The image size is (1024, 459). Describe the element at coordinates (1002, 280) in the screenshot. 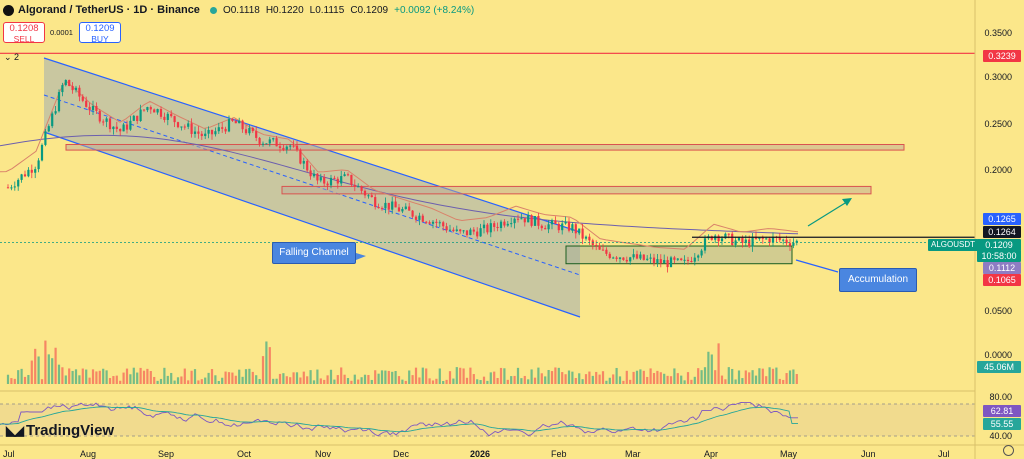

I see `price-tag: 0.1065` at that location.